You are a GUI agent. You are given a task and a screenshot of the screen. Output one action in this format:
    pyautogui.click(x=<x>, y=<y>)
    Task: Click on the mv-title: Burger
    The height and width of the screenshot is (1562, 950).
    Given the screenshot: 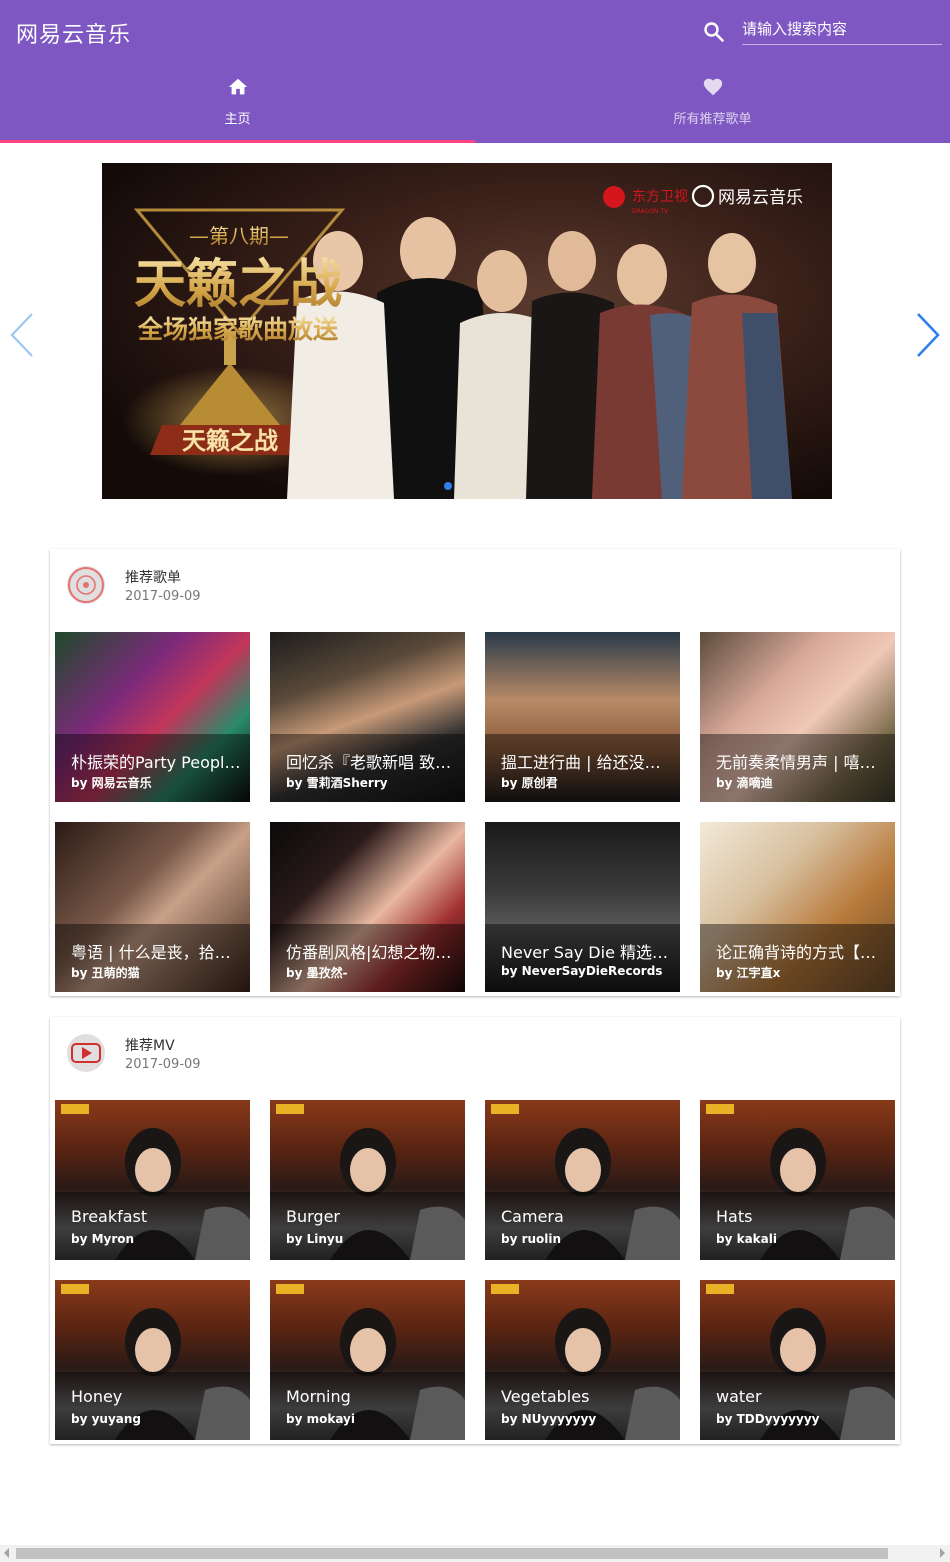 What is the action you would take?
    pyautogui.click(x=313, y=1216)
    